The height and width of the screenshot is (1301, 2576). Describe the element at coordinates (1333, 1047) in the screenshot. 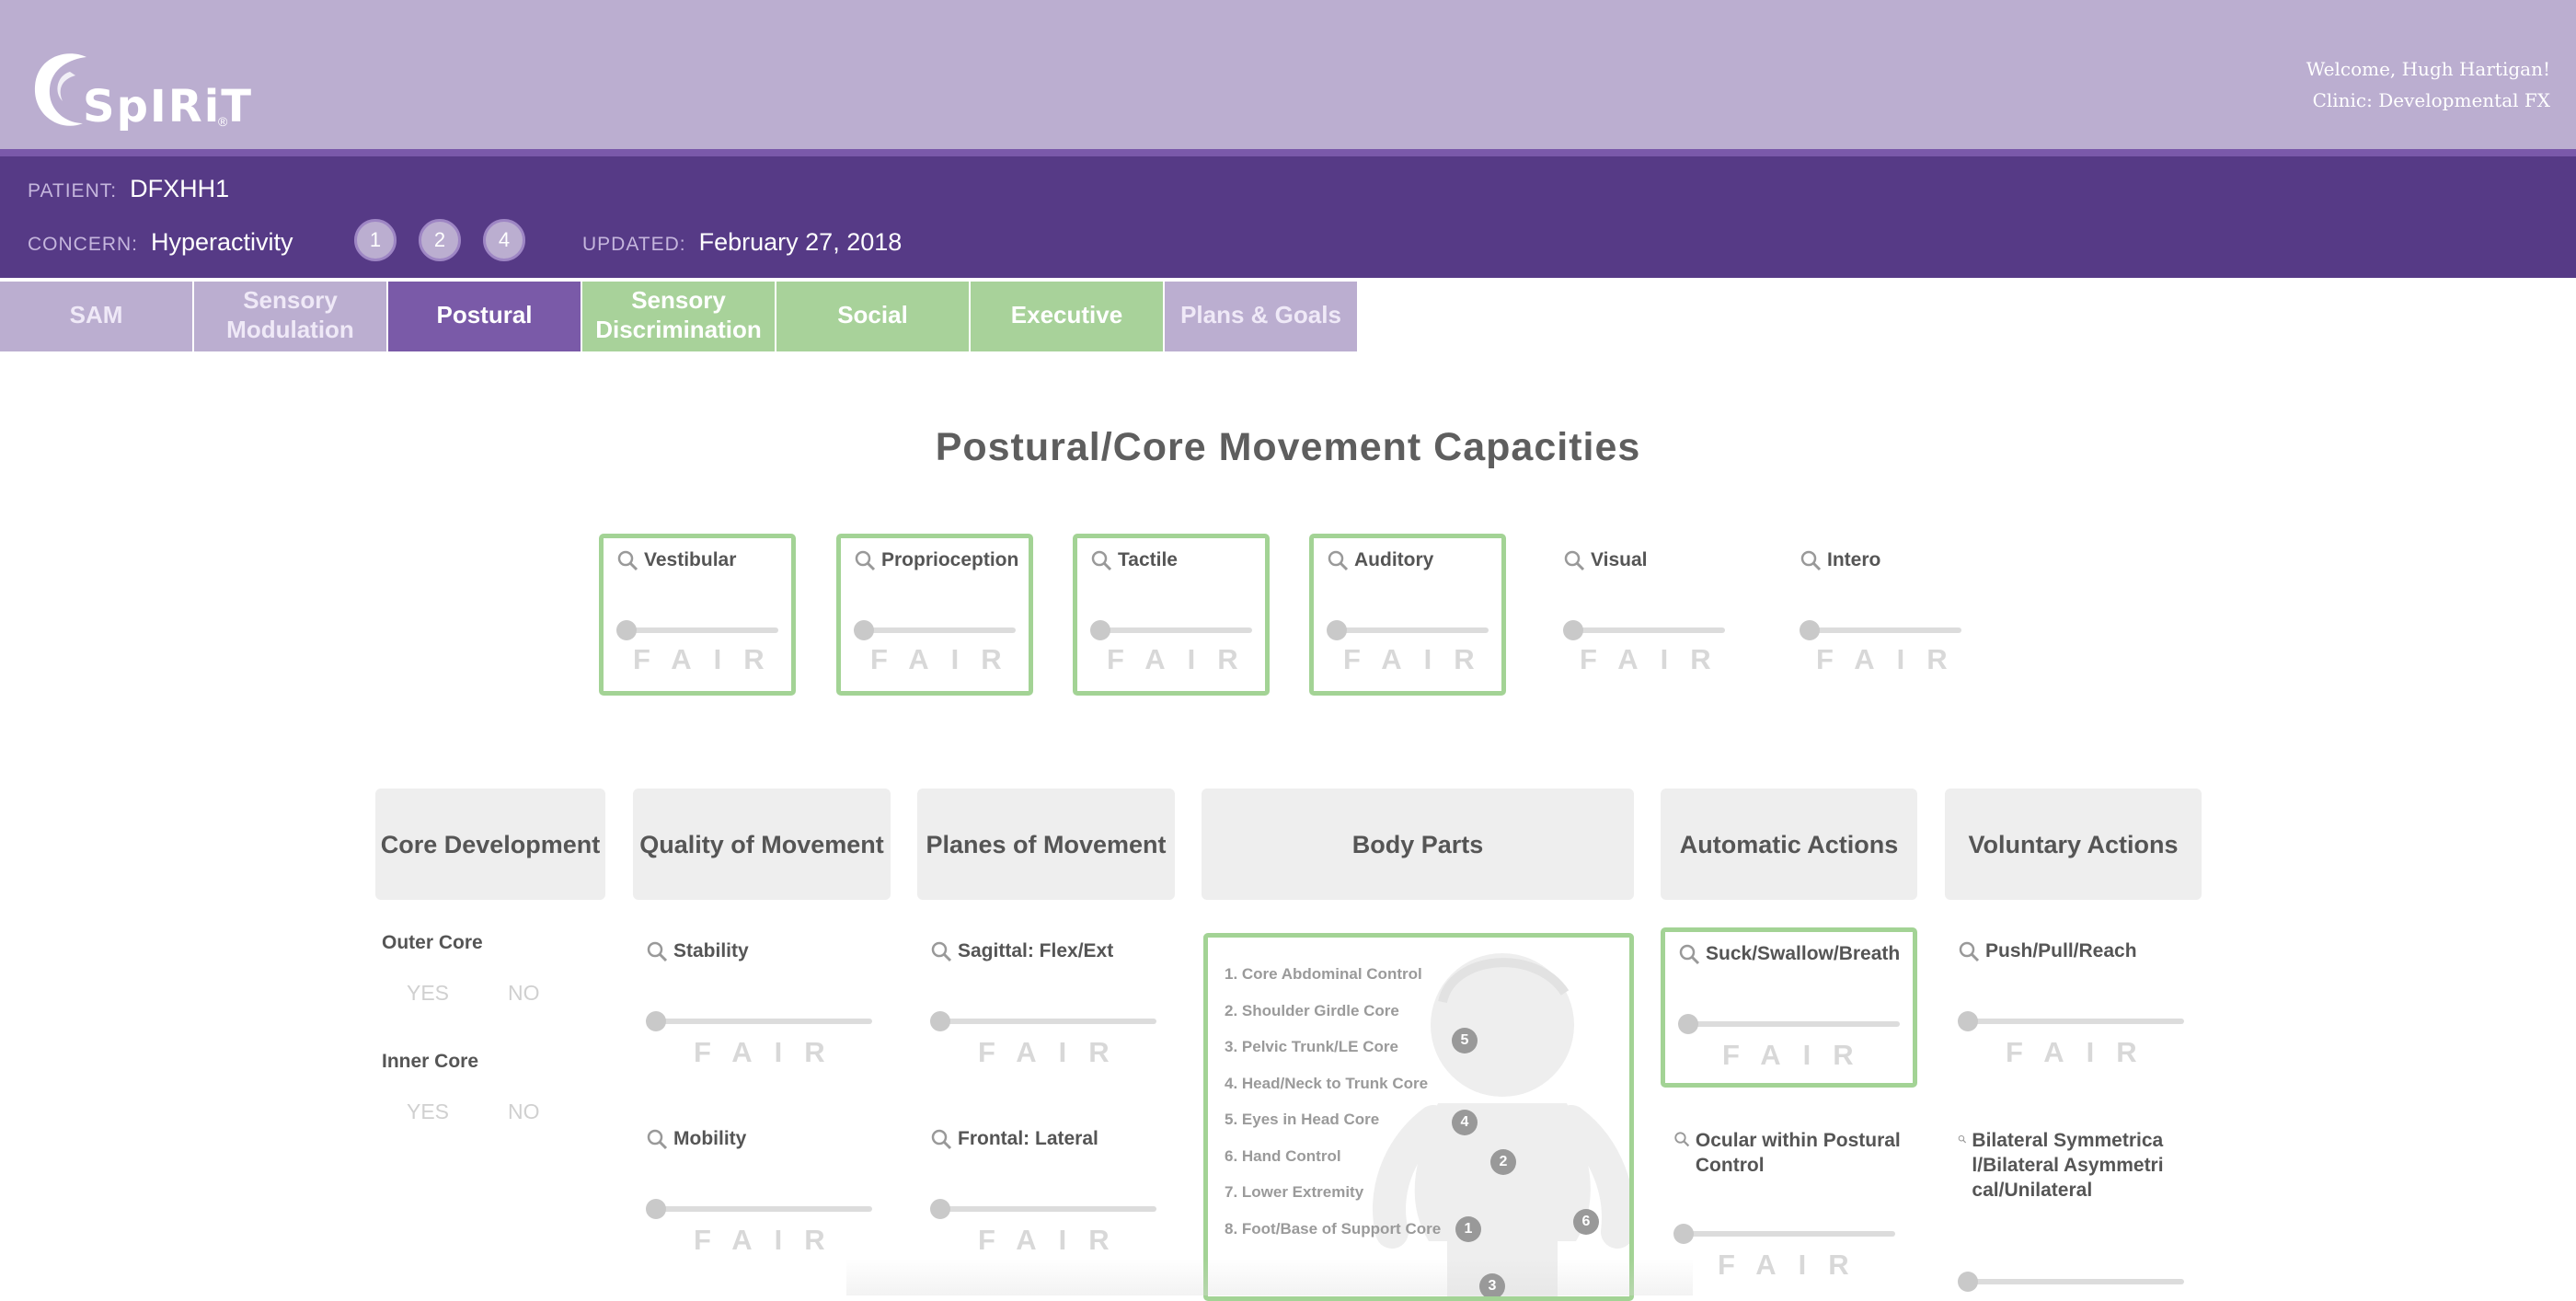

I see `body-part-item: 3. Pelvic Trunk/LE Core` at that location.